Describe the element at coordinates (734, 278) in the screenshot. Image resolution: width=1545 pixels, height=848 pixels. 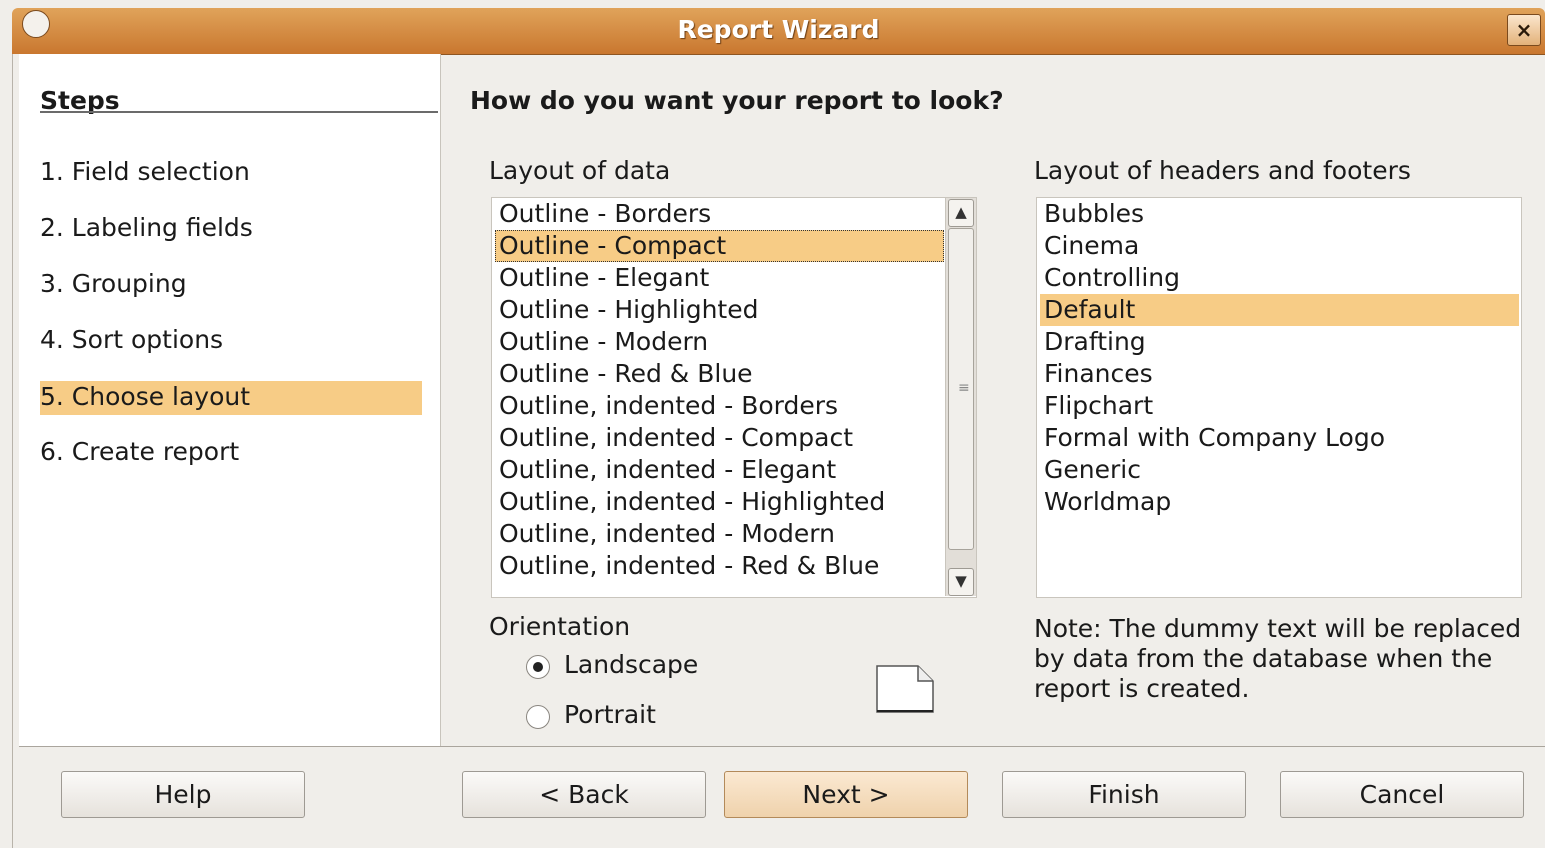
I see `list-item: Outline - Elegant` at that location.